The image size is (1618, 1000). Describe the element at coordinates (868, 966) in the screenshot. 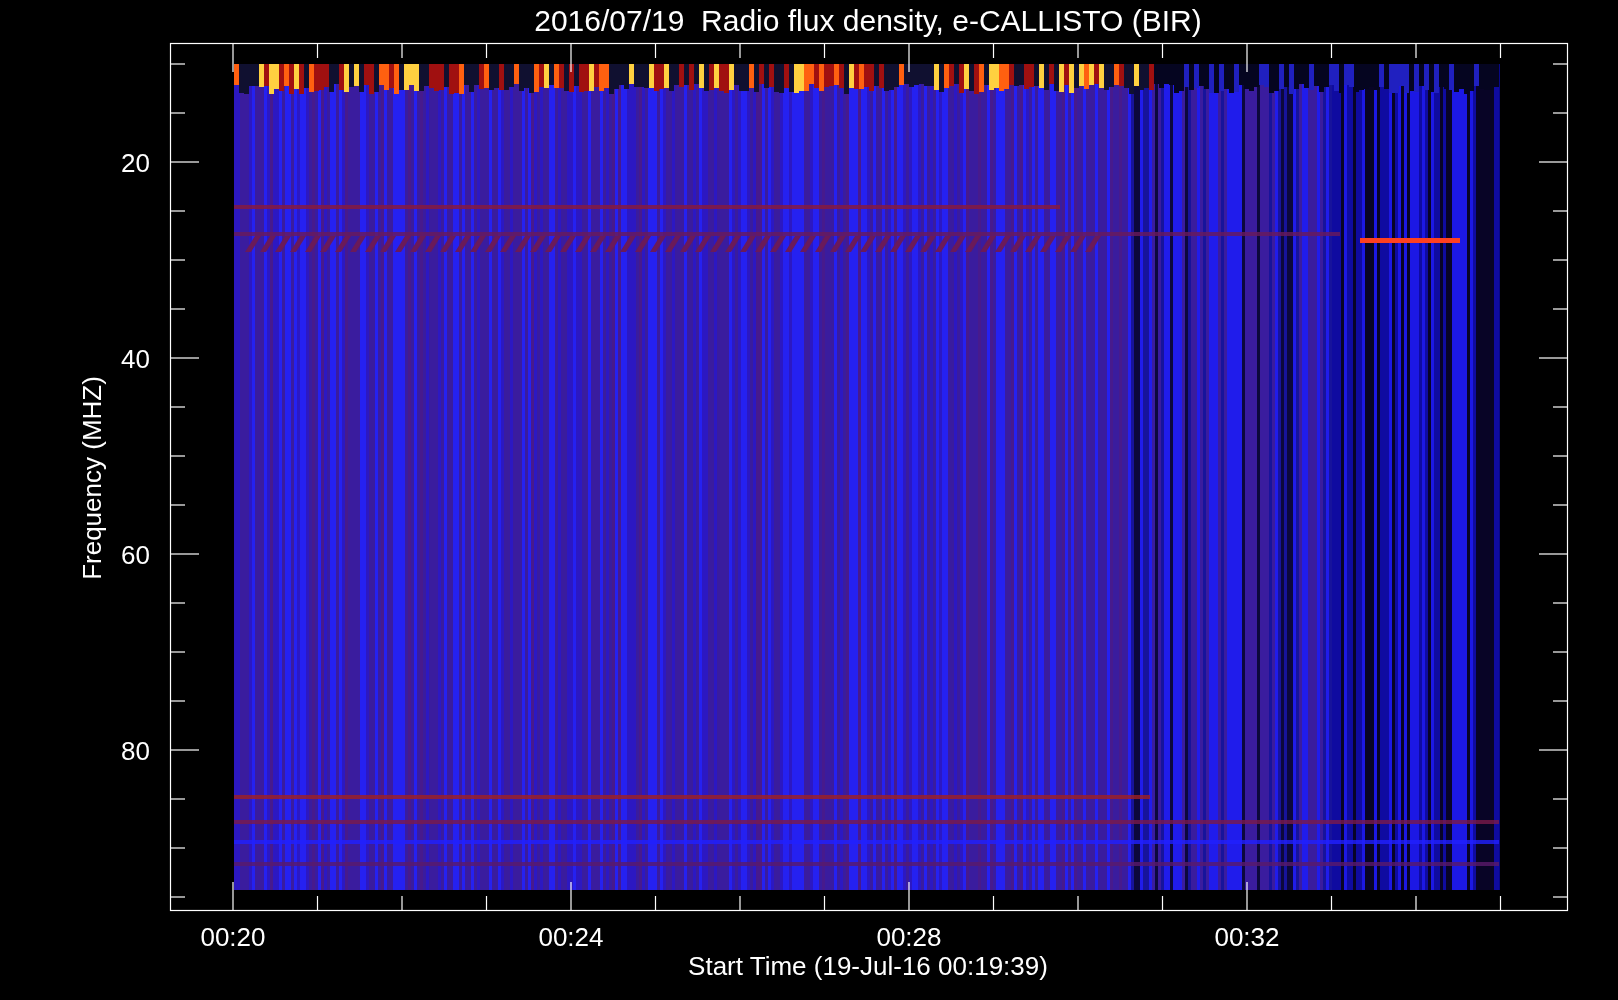

I see `axis-label: Start Time (19-Jul-16 00:19:39)` at that location.